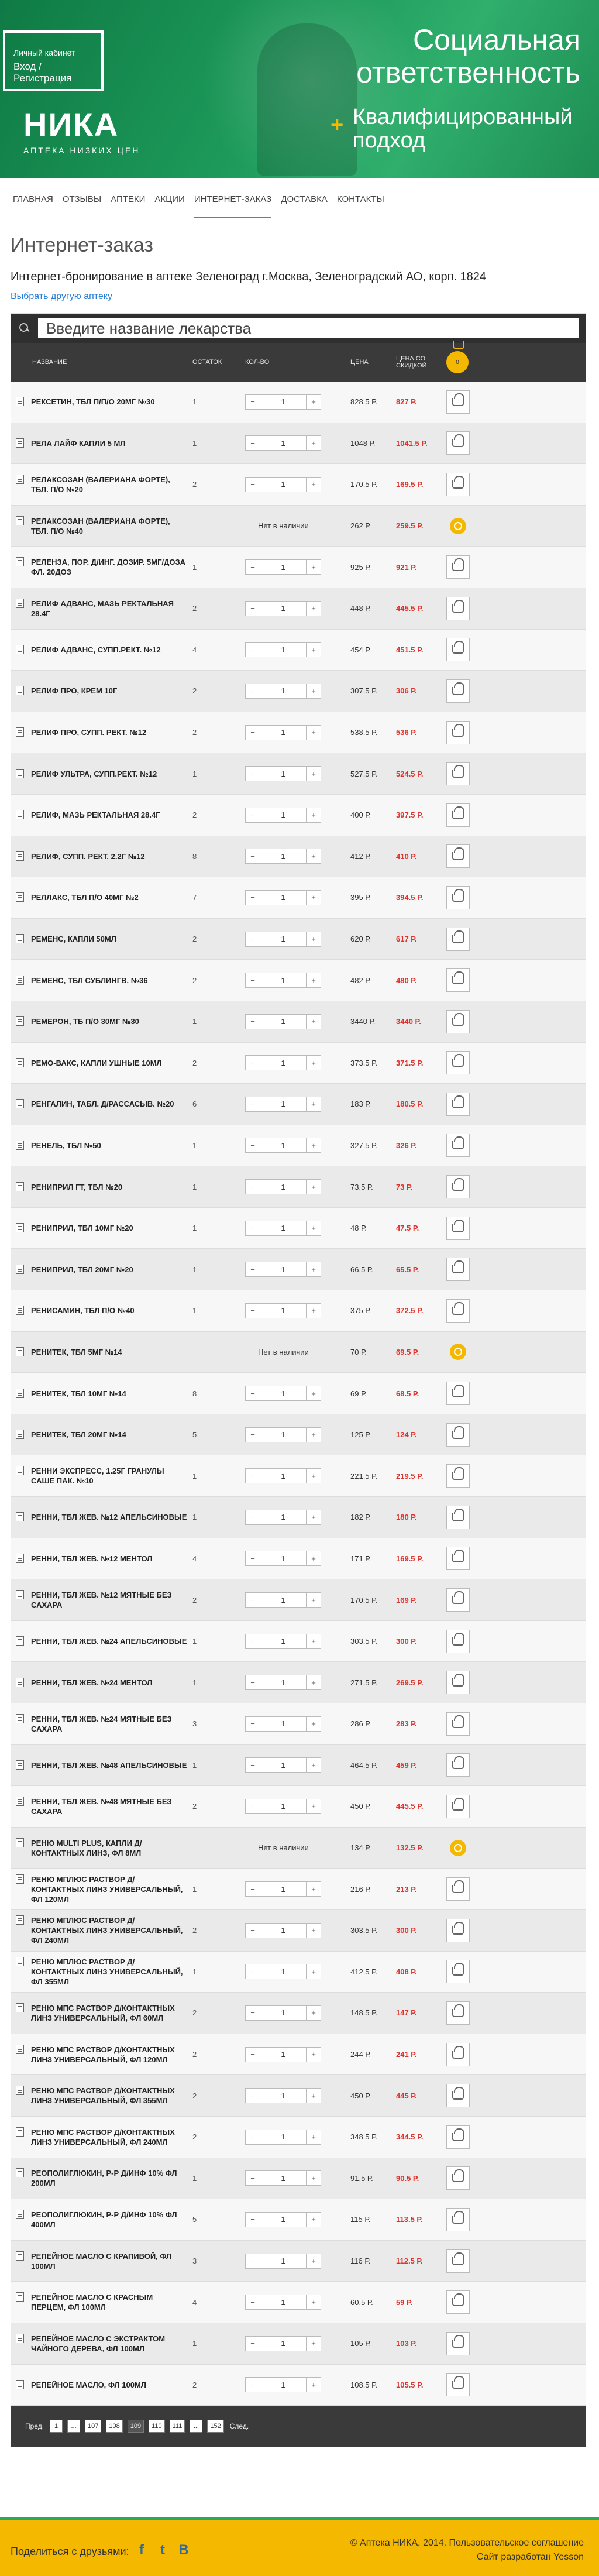 The height and width of the screenshot is (2576, 599). What do you see at coordinates (233, 200) in the screenshot?
I see `nav-item: ИНТЕРНЕТ-ЗАКАЗ` at bounding box center [233, 200].